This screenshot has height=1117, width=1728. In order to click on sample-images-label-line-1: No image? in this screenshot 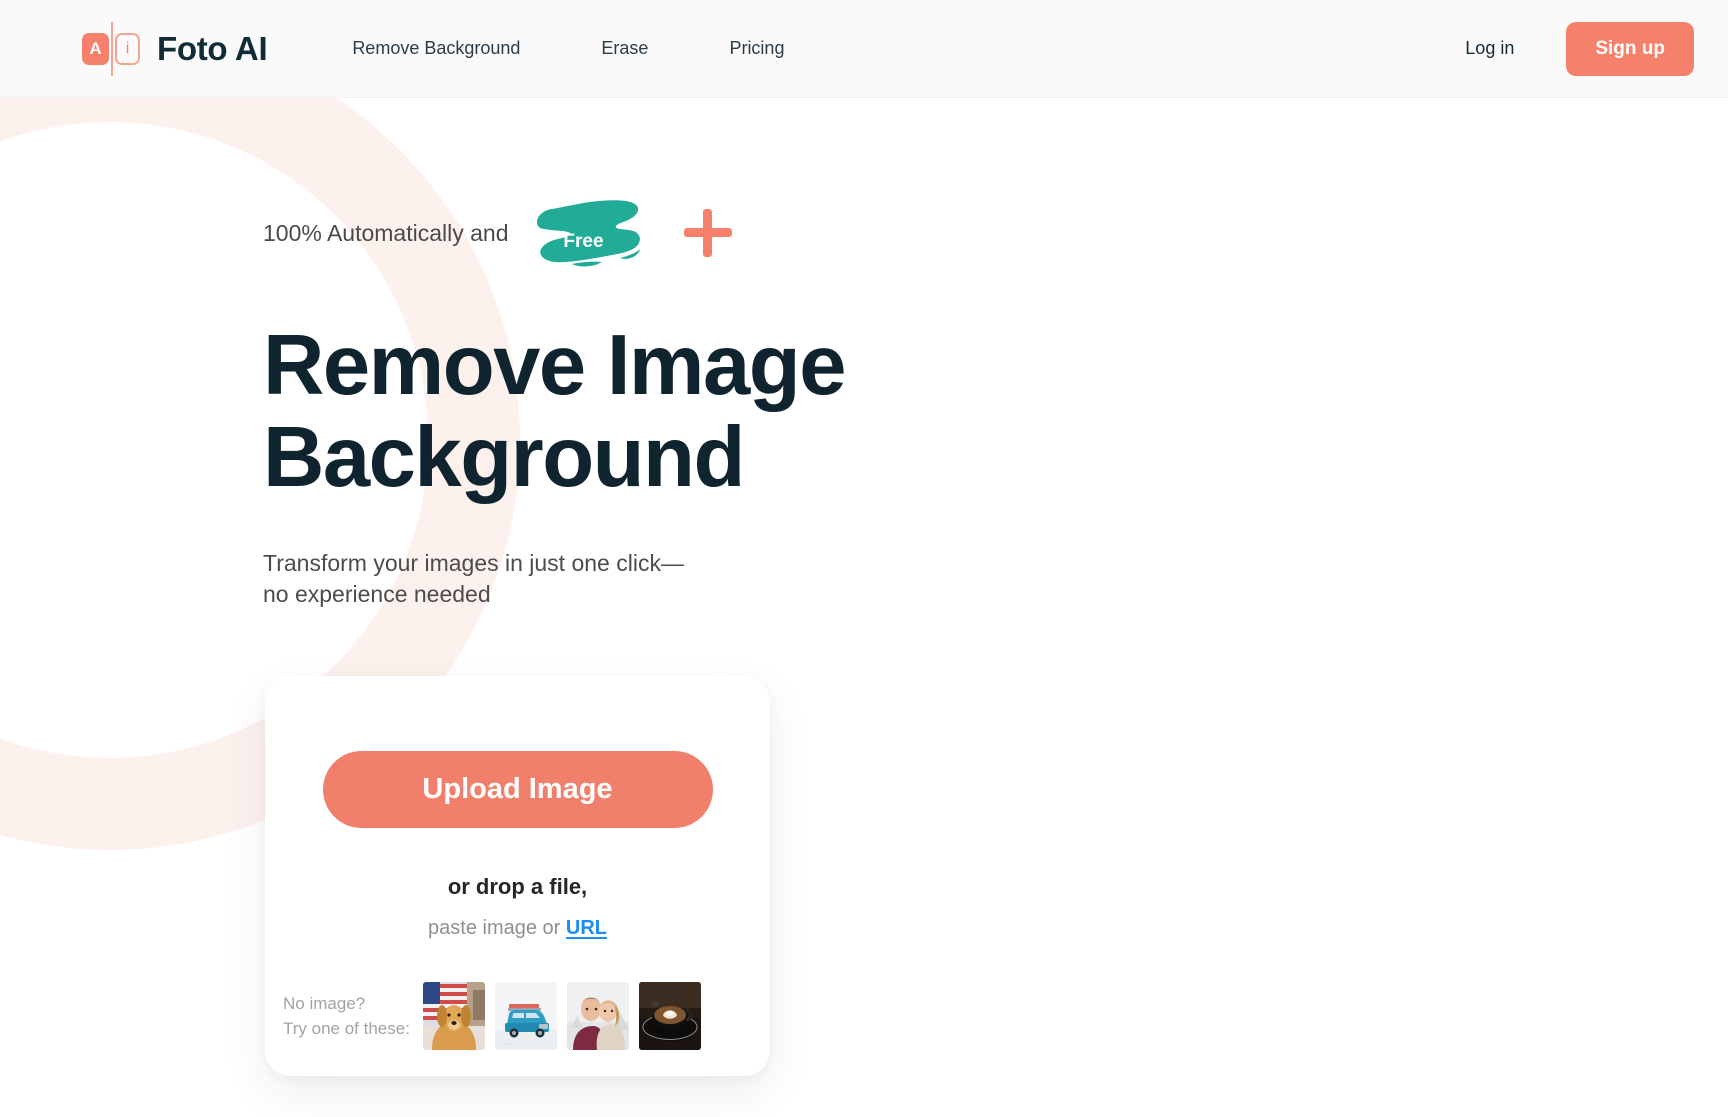, I will do `click(324, 1003)`.